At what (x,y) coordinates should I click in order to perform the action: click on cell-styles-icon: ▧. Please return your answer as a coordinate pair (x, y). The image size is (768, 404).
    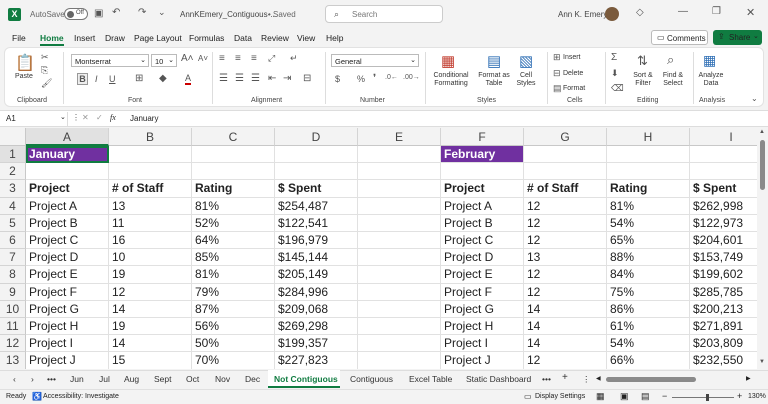
    Looking at the image, I should click on (526, 61).